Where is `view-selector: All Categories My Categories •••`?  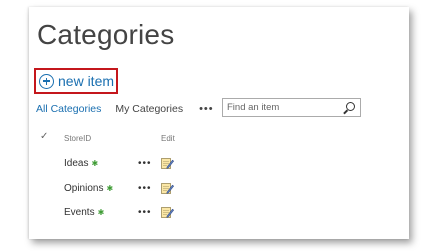 view-selector: All Categories My Categories ••• is located at coordinates (125, 109).